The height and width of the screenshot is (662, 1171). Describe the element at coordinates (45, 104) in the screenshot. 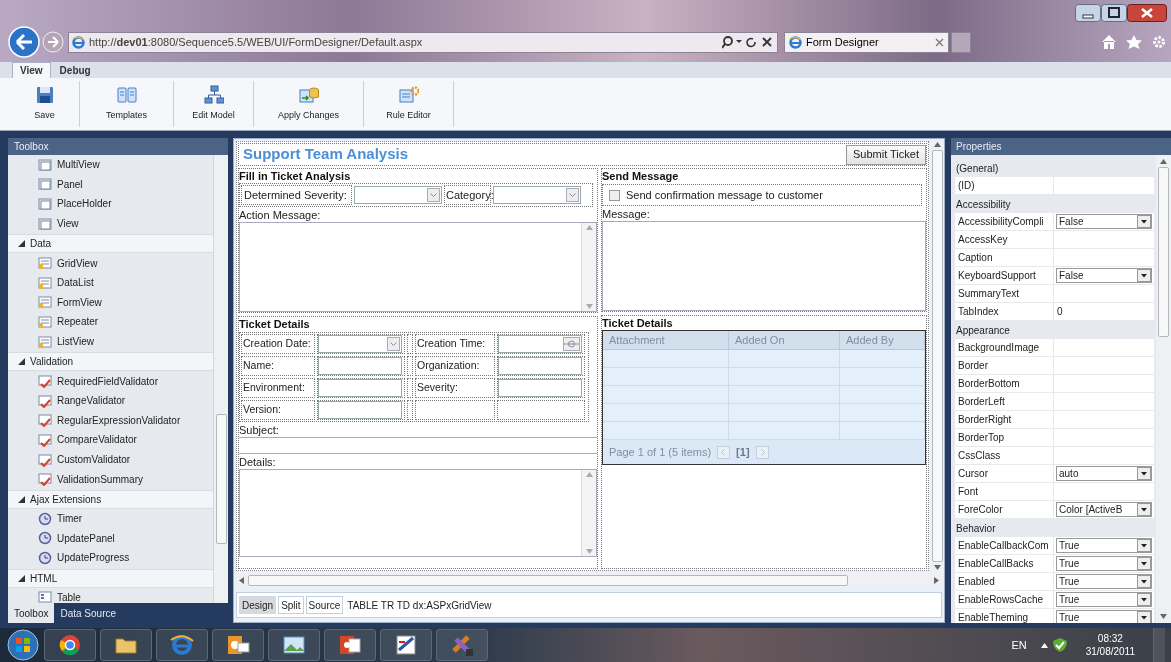

I see `ribbon-button: Save` at that location.